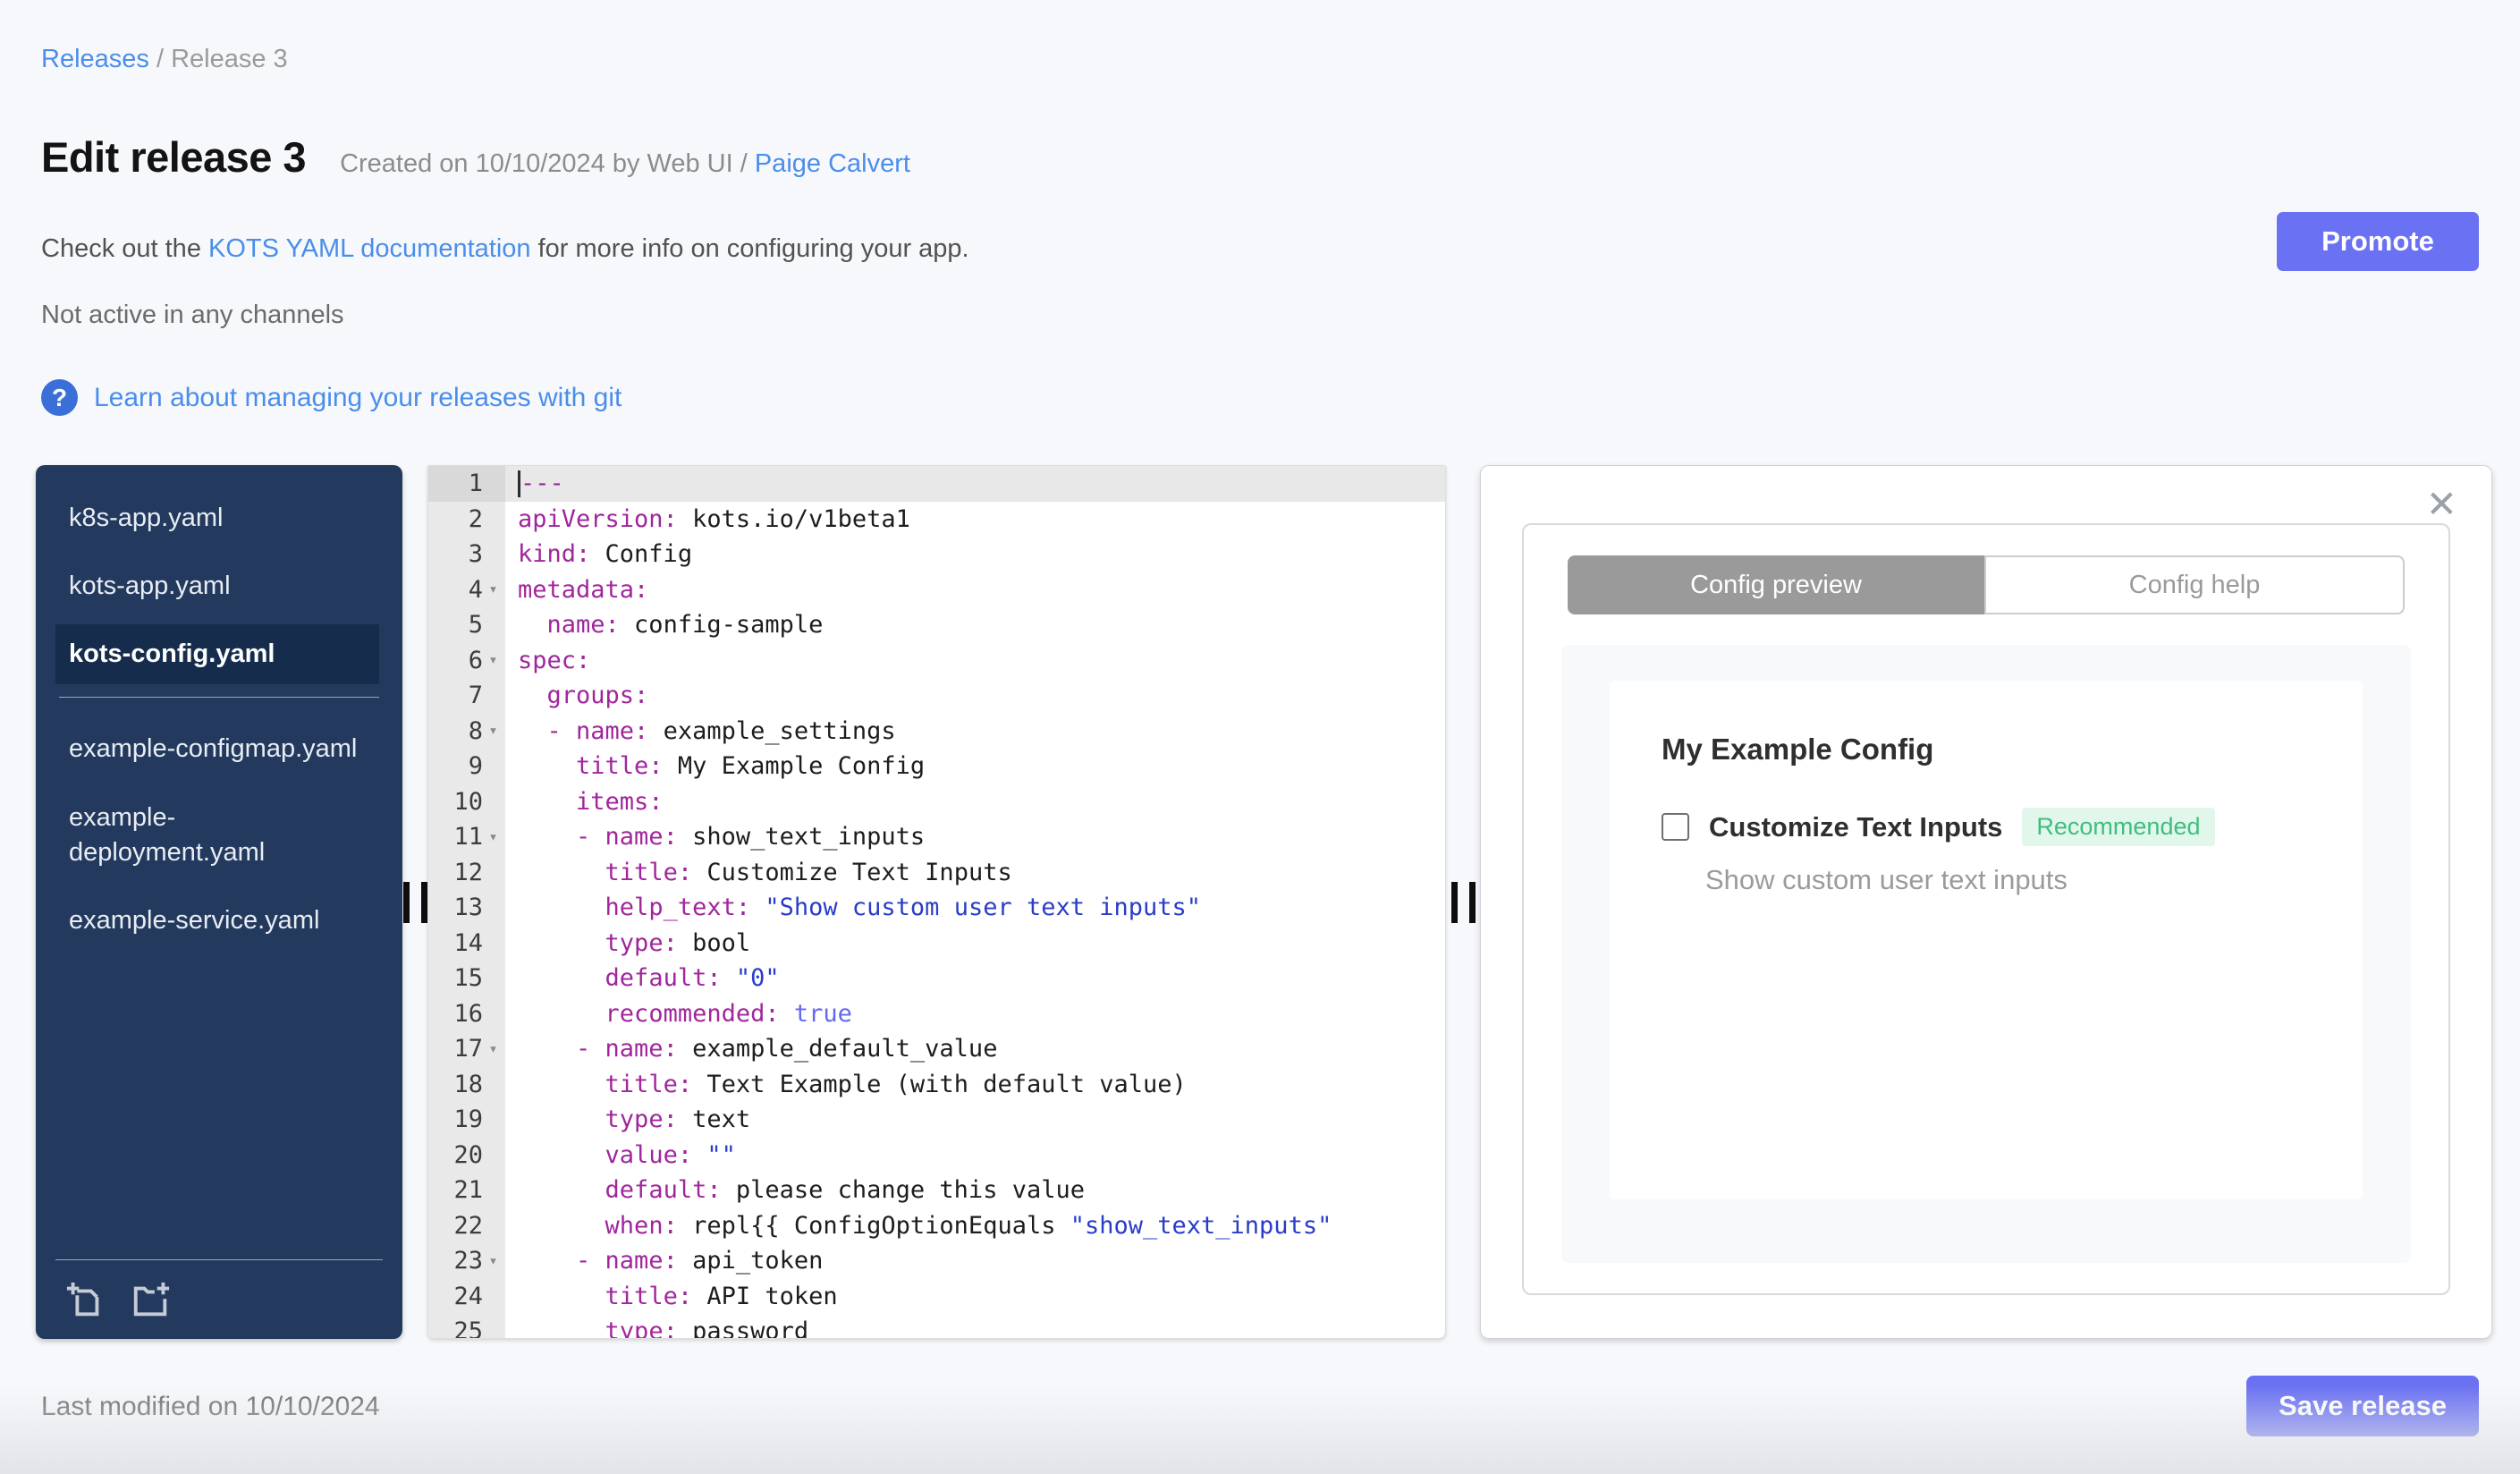  Describe the element at coordinates (937, 978) in the screenshot. I see `code-line-15: 15▾ default: "0"` at that location.